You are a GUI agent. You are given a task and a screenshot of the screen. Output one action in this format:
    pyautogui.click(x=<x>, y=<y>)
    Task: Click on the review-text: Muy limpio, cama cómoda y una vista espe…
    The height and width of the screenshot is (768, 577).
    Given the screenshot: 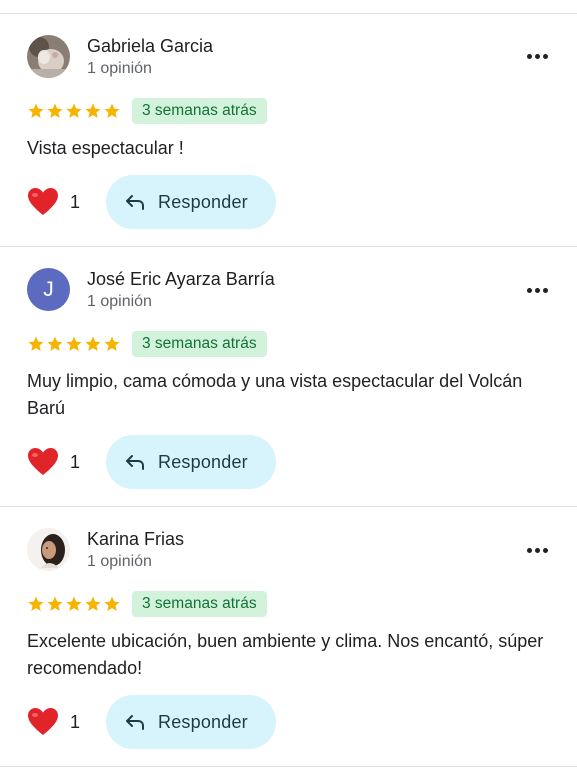 What is the action you would take?
    pyautogui.click(x=275, y=394)
    